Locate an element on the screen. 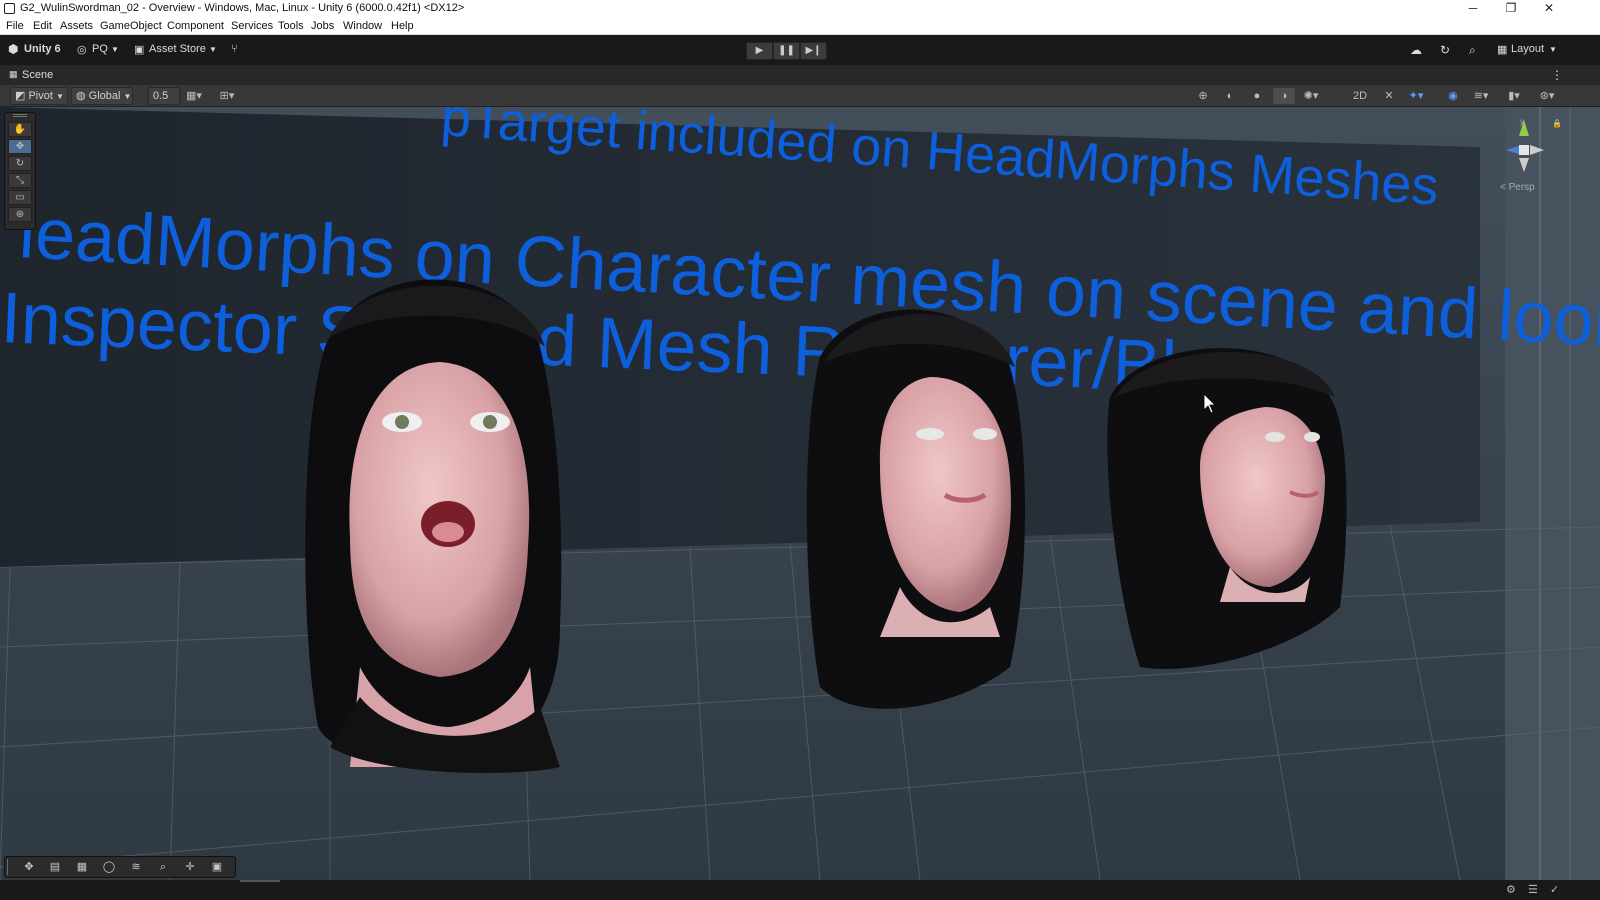 Image resolution: width=1600 pixels, height=900 pixels. pivot-dropdown: ◩ Pivot ▼ is located at coordinates (39, 96).